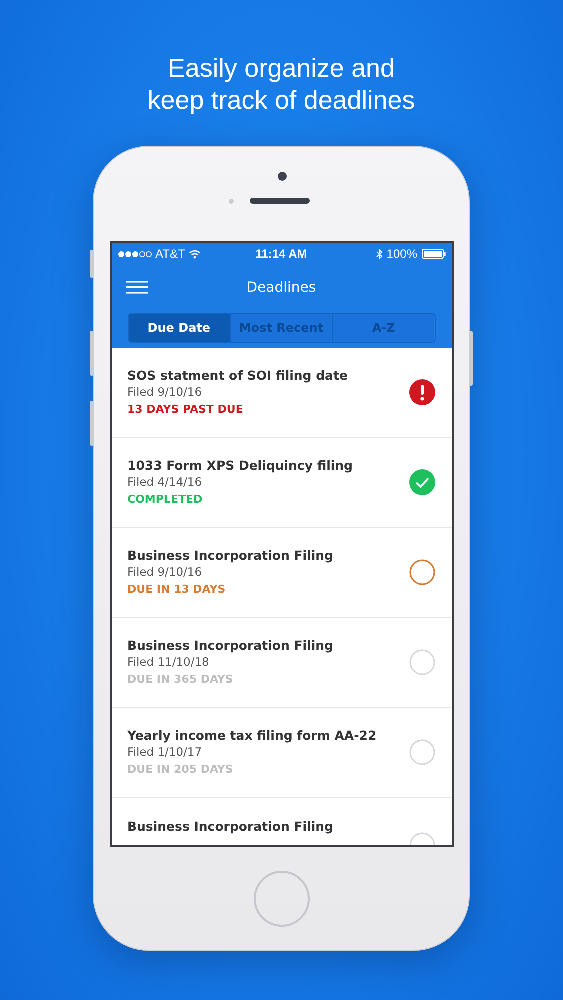 The image size is (563, 1000). I want to click on due-status: DUE IN 205 DAYS, so click(181, 770).